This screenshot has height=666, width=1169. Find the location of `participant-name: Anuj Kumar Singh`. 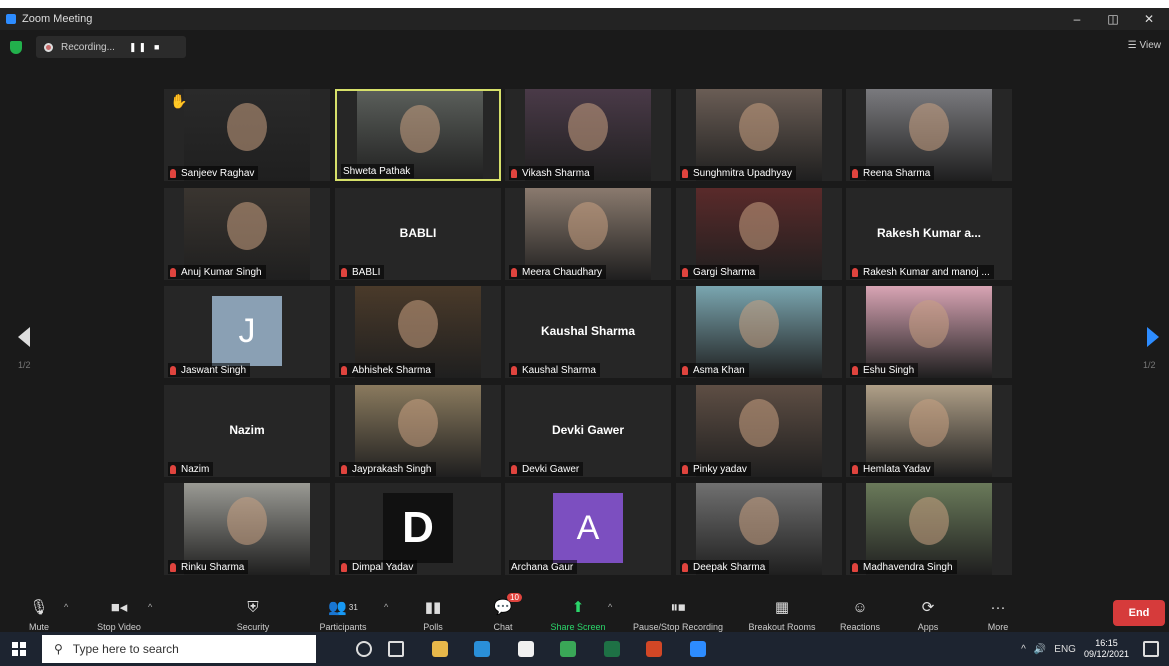

participant-name: Anuj Kumar Singh is located at coordinates (221, 272).